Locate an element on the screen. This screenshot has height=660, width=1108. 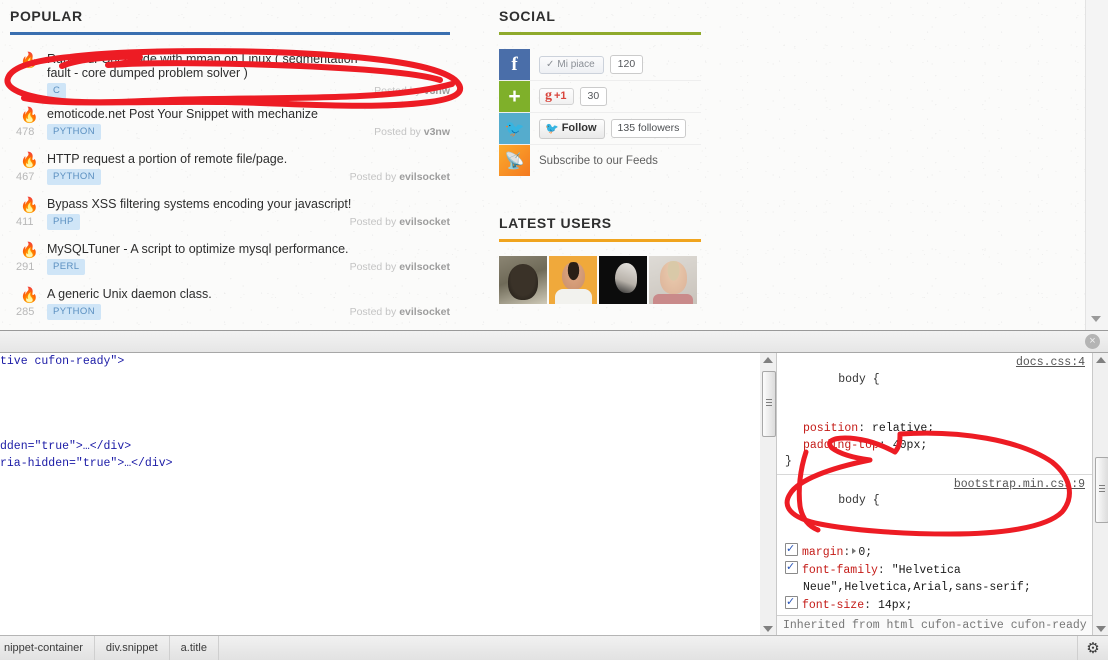
snippet-vote-count: 467 is located at coordinates (25, 177).